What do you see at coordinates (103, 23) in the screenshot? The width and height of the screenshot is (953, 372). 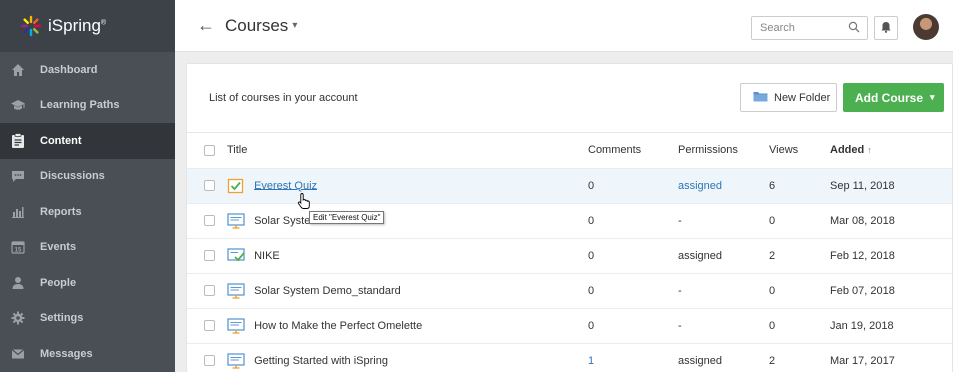 I see `brand-trademark: ®` at bounding box center [103, 23].